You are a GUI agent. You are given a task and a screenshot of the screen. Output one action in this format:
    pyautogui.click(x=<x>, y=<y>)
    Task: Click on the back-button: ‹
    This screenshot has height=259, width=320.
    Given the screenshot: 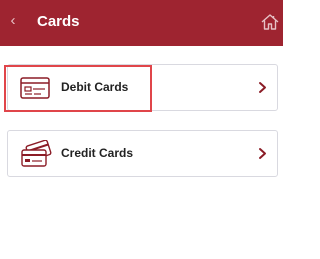 What is the action you would take?
    pyautogui.click(x=13, y=21)
    